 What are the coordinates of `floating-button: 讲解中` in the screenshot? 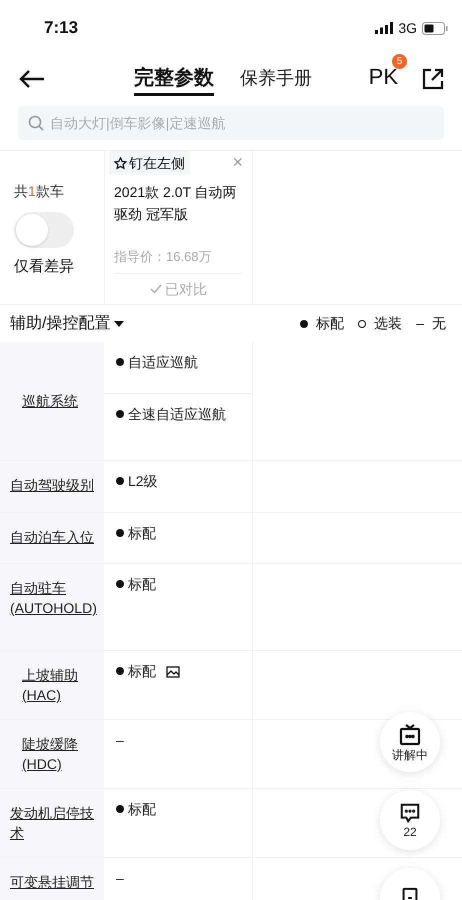 It's located at (410, 742).